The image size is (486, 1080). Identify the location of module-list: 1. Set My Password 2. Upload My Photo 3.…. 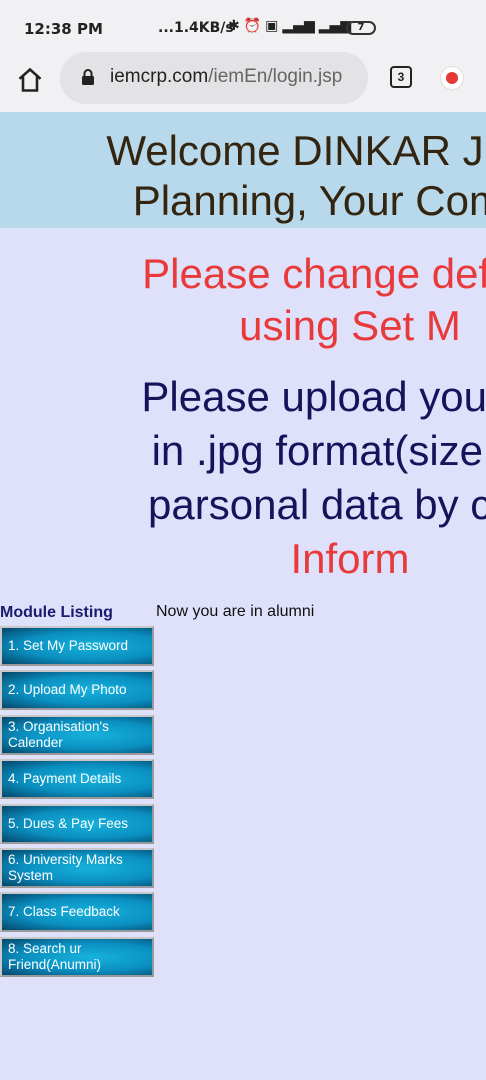
(77, 803).